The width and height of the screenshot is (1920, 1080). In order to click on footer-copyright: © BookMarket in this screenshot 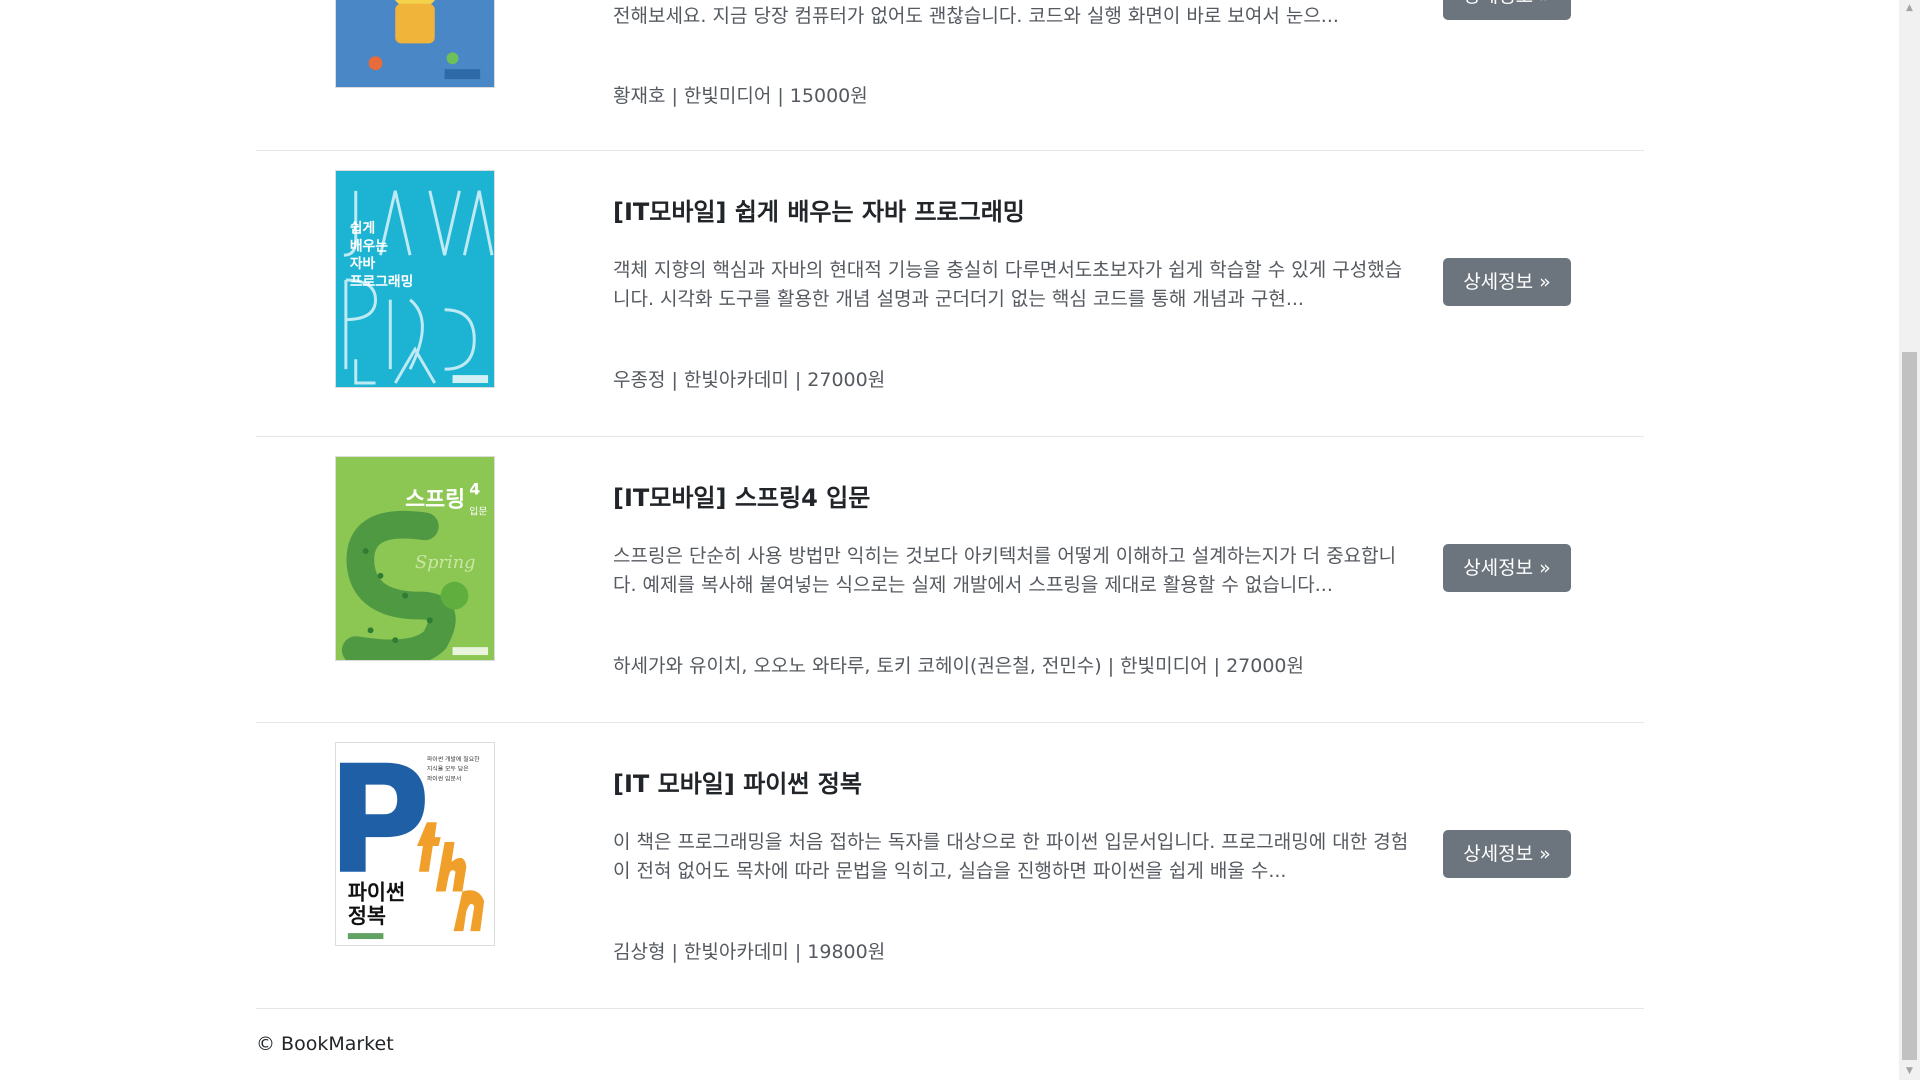, I will do `click(325, 1044)`.